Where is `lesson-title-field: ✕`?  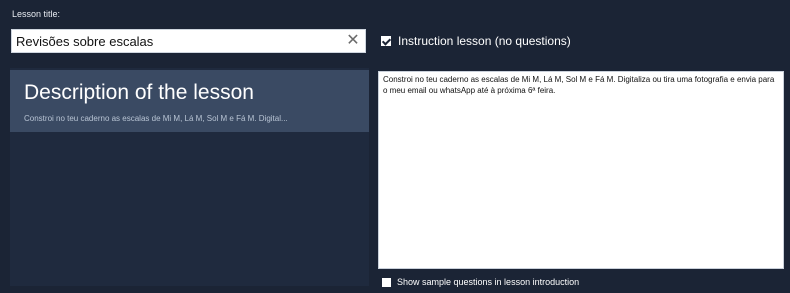 lesson-title-field: ✕ is located at coordinates (188, 41).